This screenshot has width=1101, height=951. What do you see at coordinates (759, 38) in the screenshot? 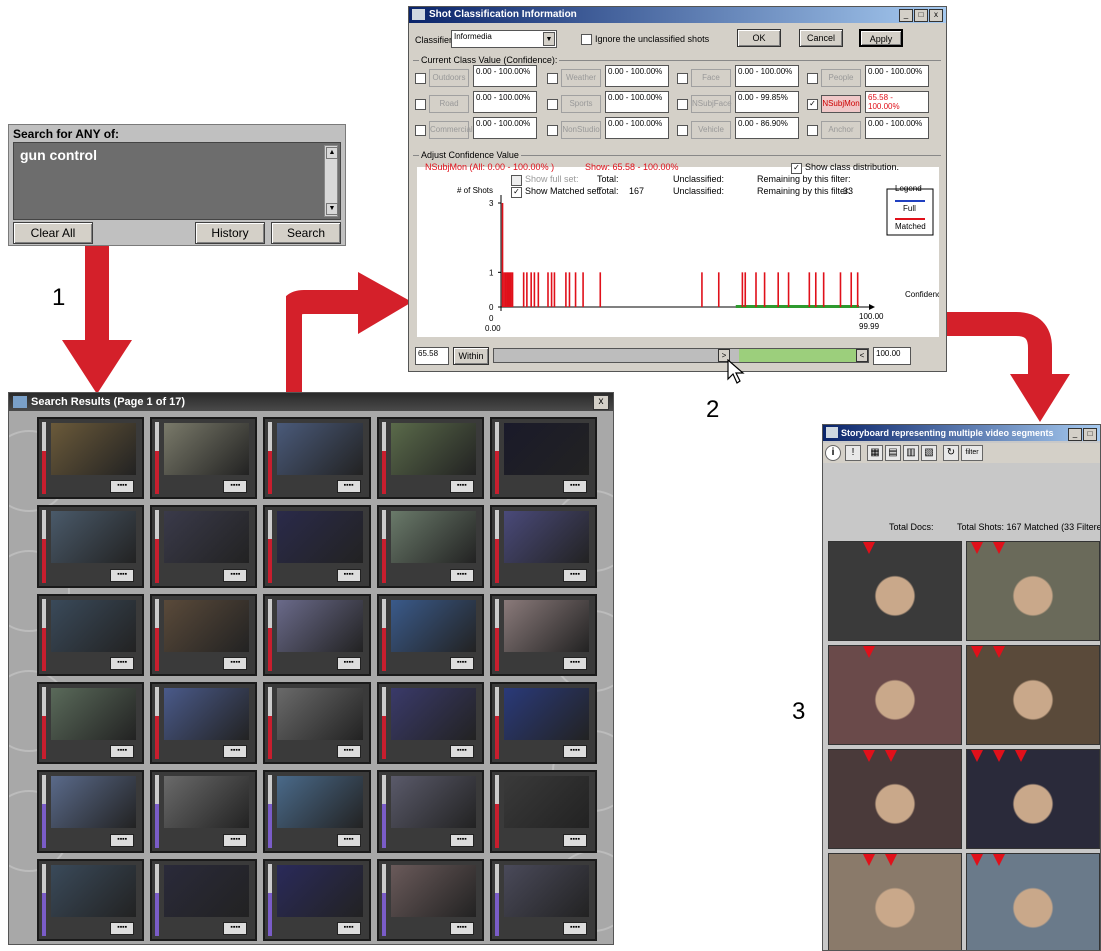
I see `ok-button: OK` at bounding box center [759, 38].